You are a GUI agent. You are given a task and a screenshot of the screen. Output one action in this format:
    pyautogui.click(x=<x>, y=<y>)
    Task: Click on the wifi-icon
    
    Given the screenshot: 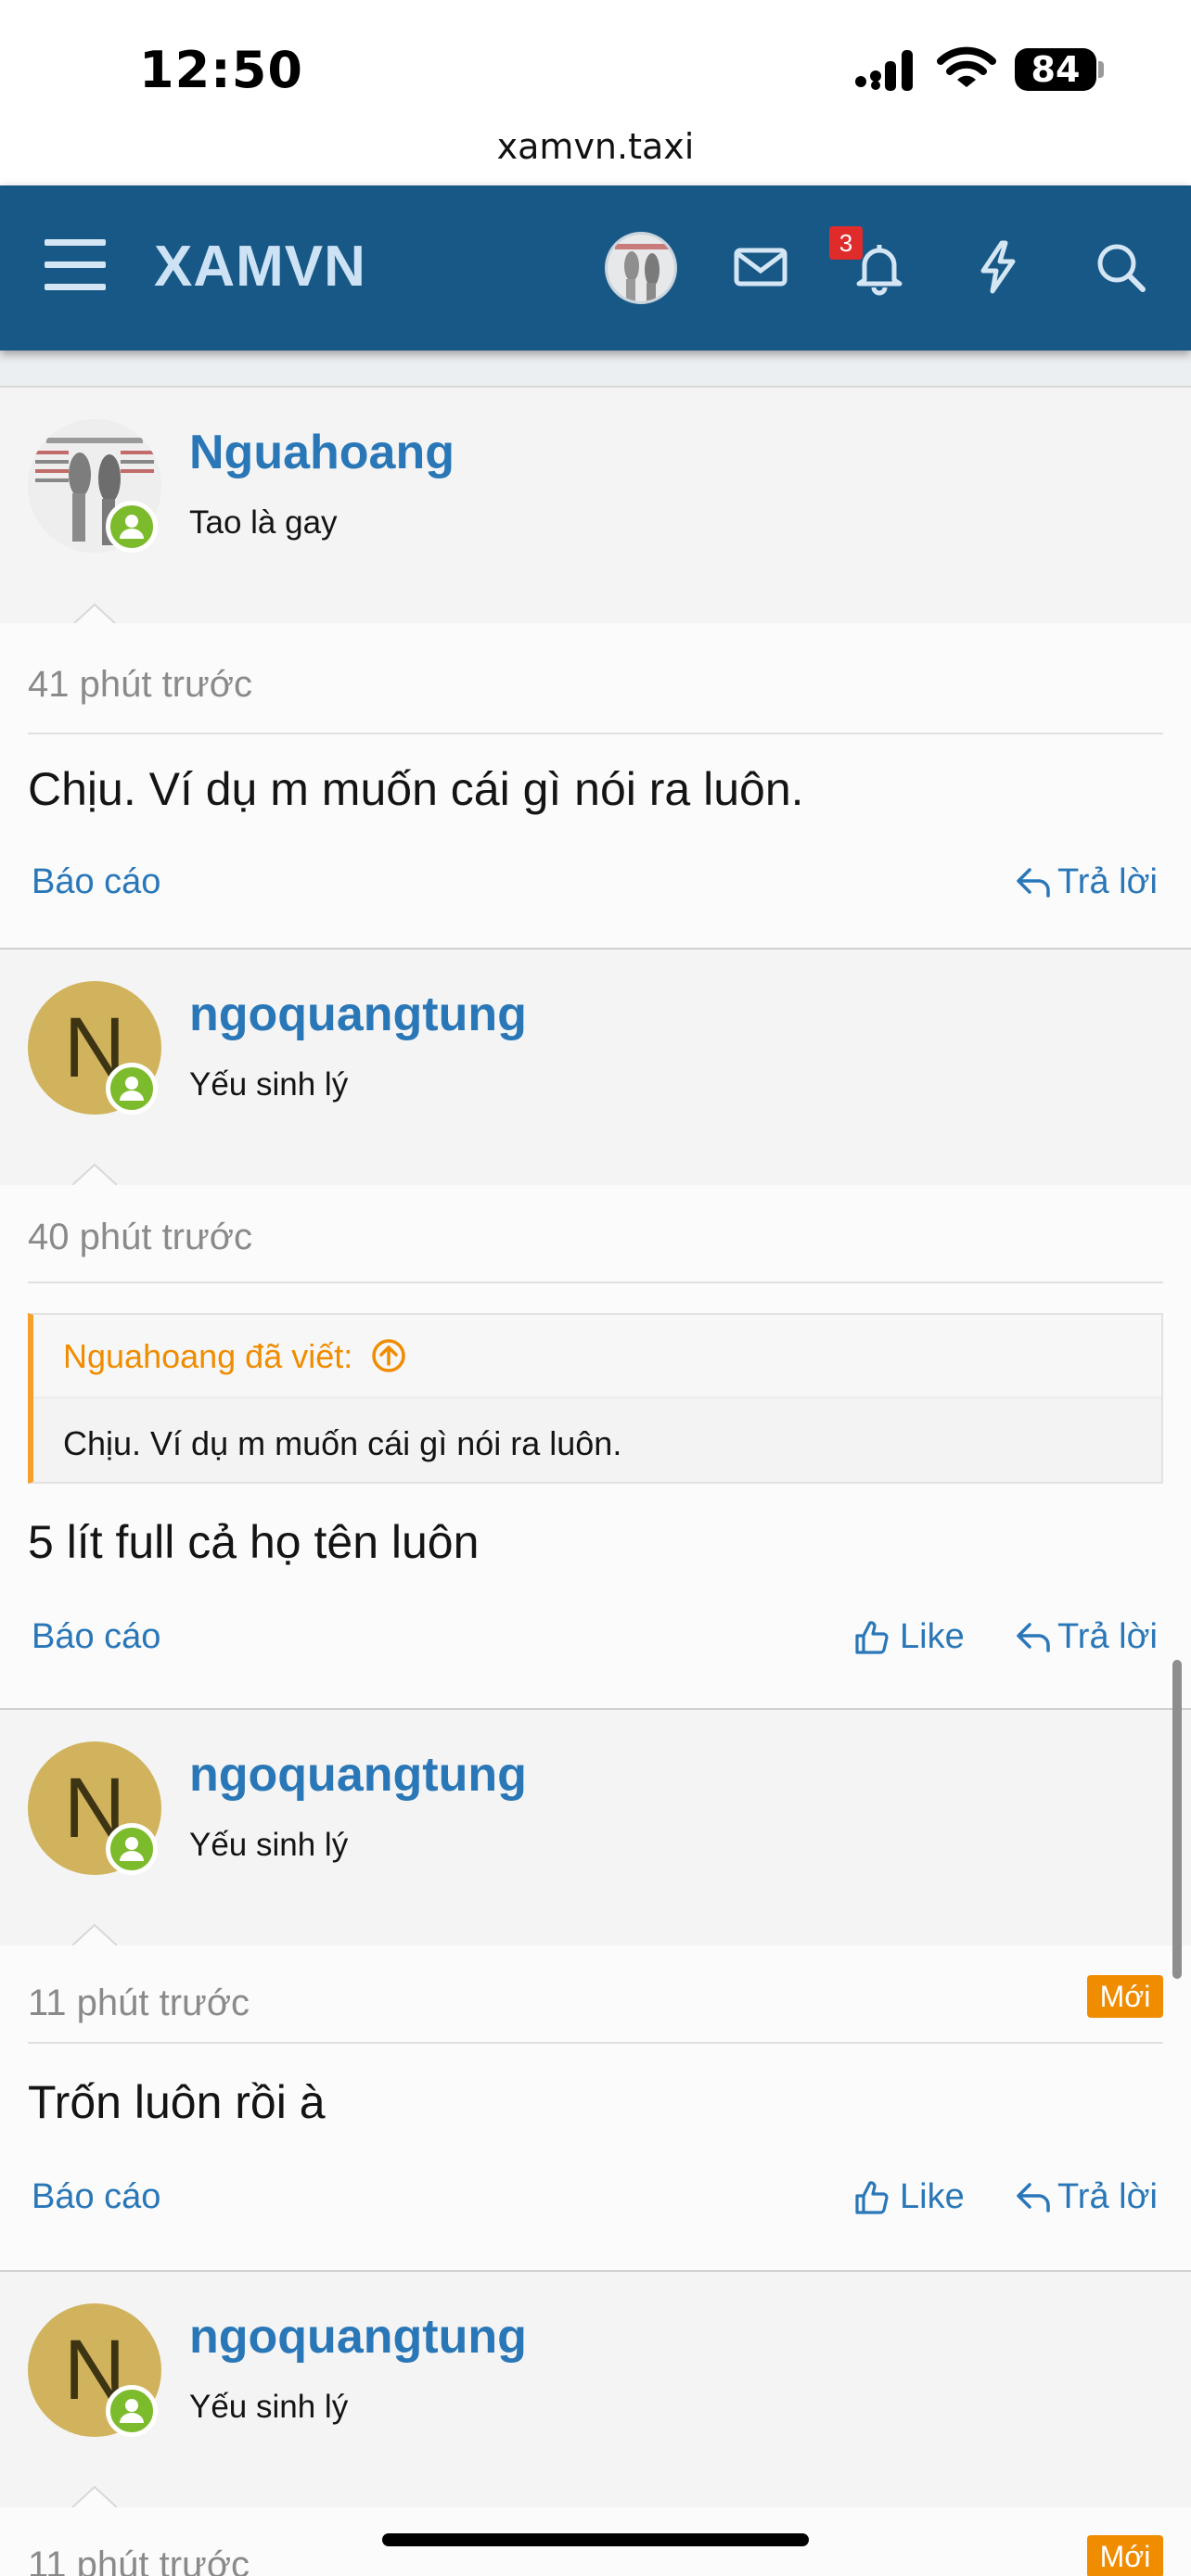 What is the action you would take?
    pyautogui.click(x=966, y=66)
    